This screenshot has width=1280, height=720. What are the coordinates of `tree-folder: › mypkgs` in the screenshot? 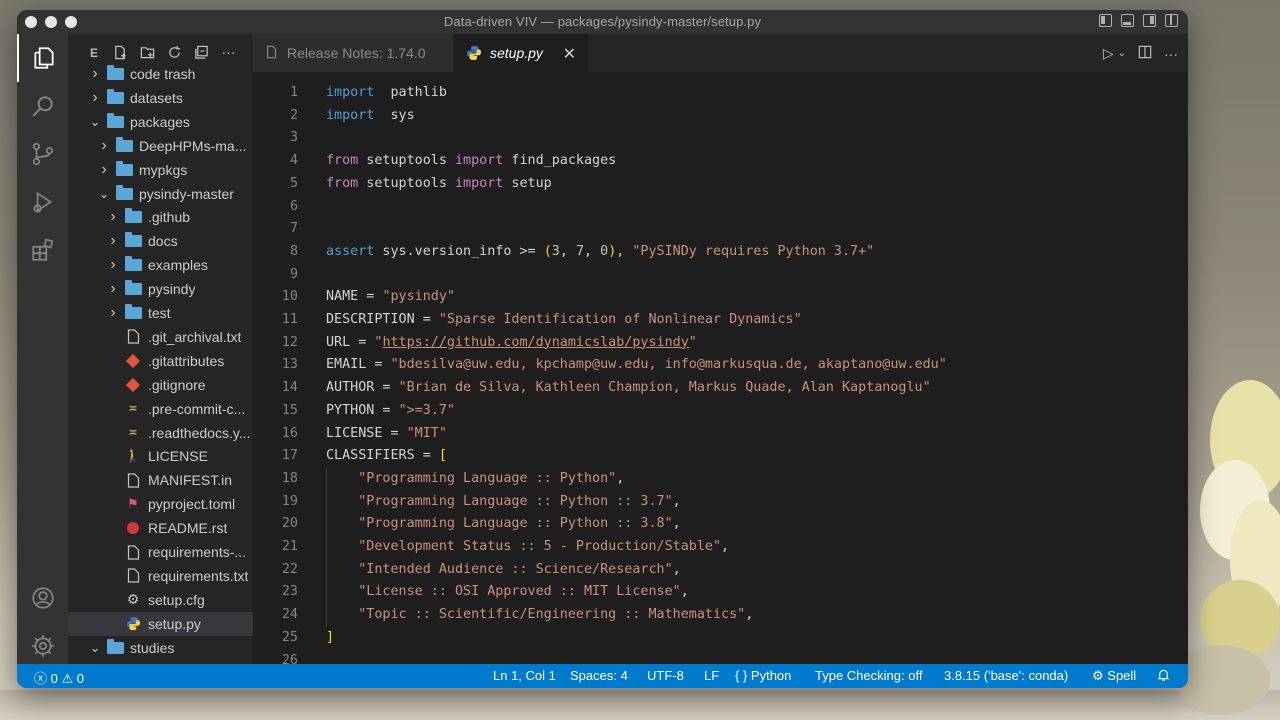 It's located at (160, 170).